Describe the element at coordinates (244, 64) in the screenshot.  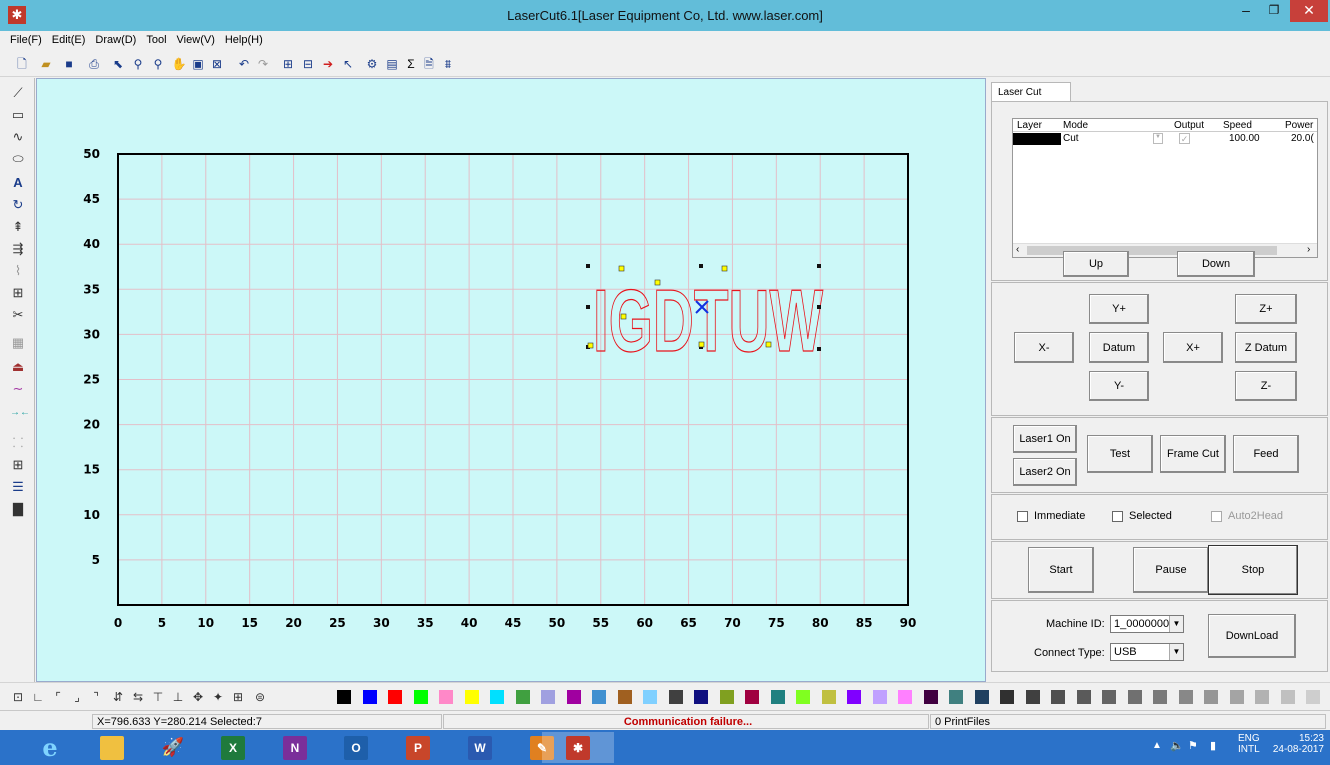
I see `undo-icon: ↶` at that location.